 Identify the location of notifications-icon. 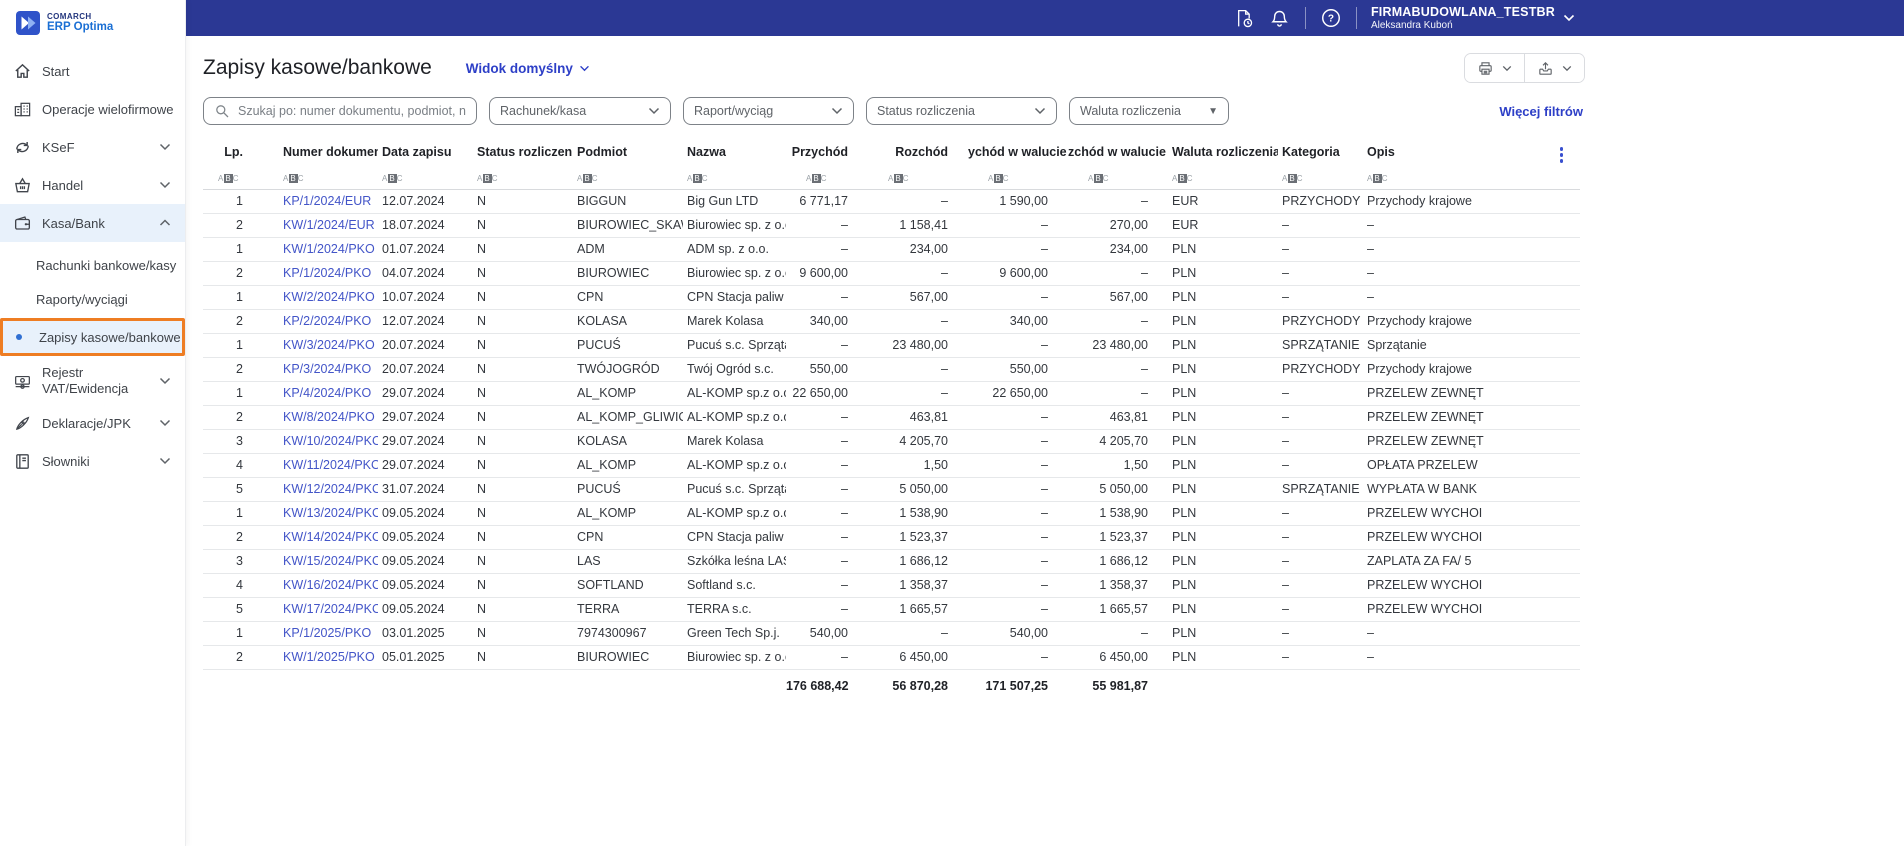
(1280, 18).